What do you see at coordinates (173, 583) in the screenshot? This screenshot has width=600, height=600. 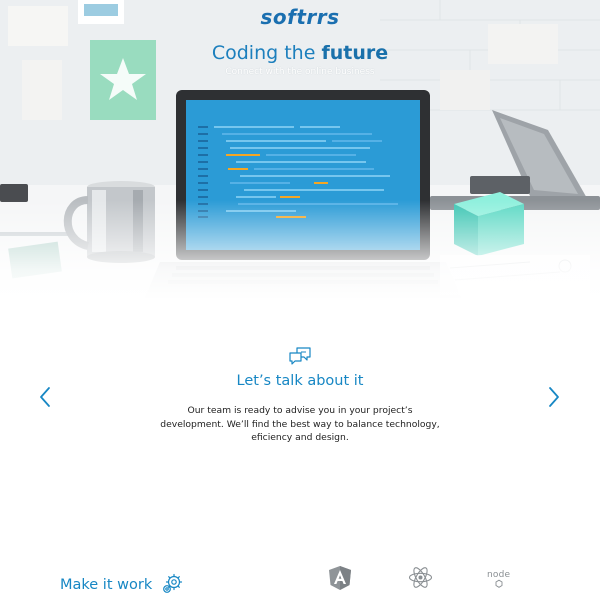 I see `gear-icon` at bounding box center [173, 583].